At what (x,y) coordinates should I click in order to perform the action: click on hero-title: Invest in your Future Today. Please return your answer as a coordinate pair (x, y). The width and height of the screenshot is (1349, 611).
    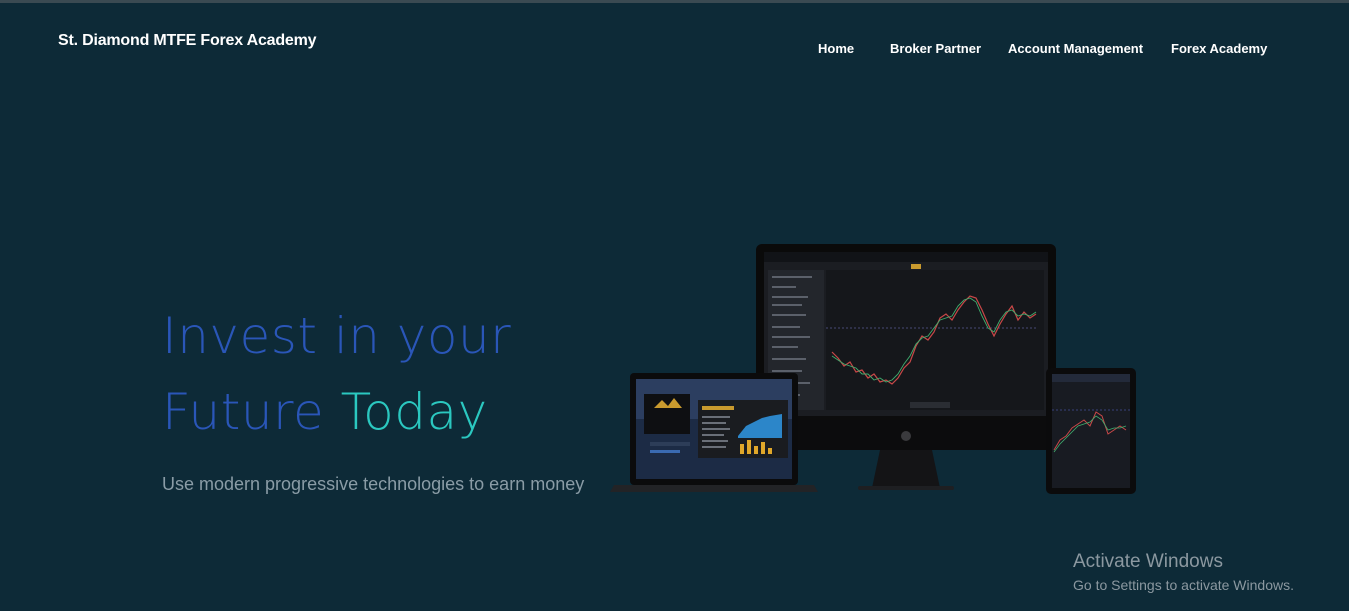
    Looking at the image, I should click on (336, 374).